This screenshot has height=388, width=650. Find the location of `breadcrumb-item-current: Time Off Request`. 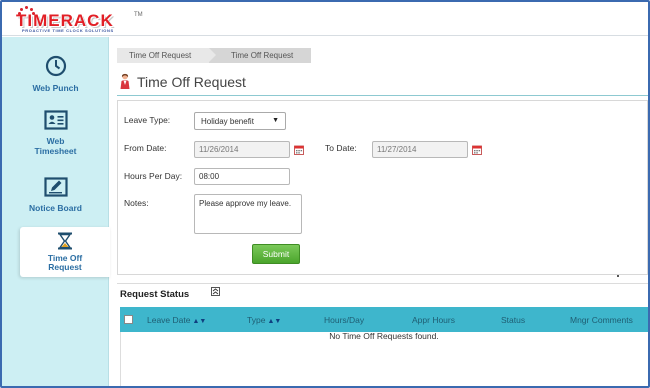

breadcrumb-item-current: Time Off Request is located at coordinates (260, 55).